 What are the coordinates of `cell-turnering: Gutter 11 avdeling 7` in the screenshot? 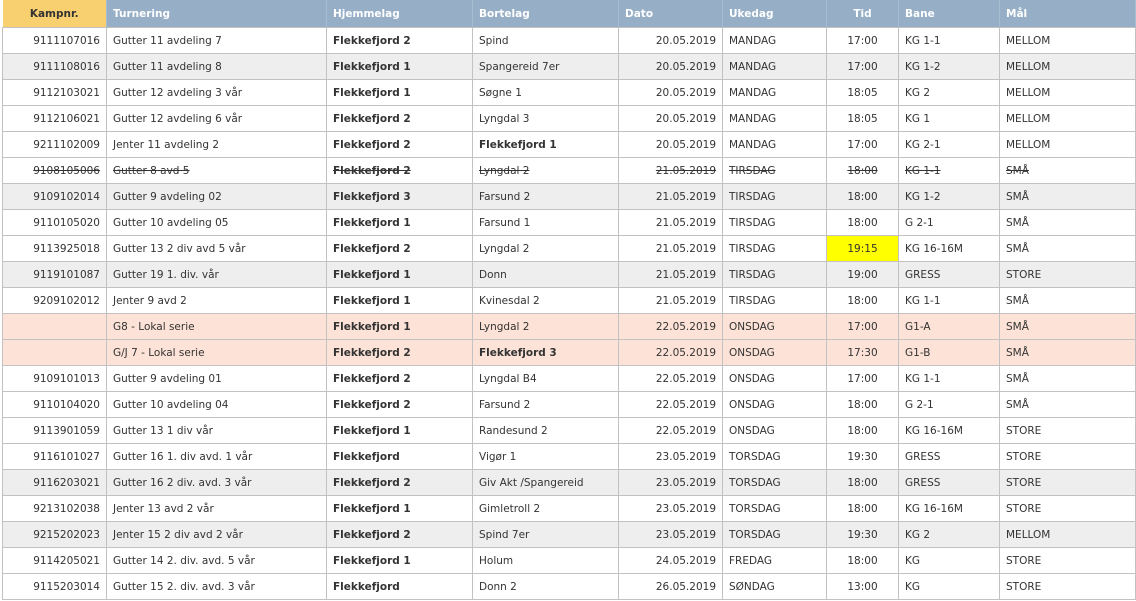 It's located at (216, 40).